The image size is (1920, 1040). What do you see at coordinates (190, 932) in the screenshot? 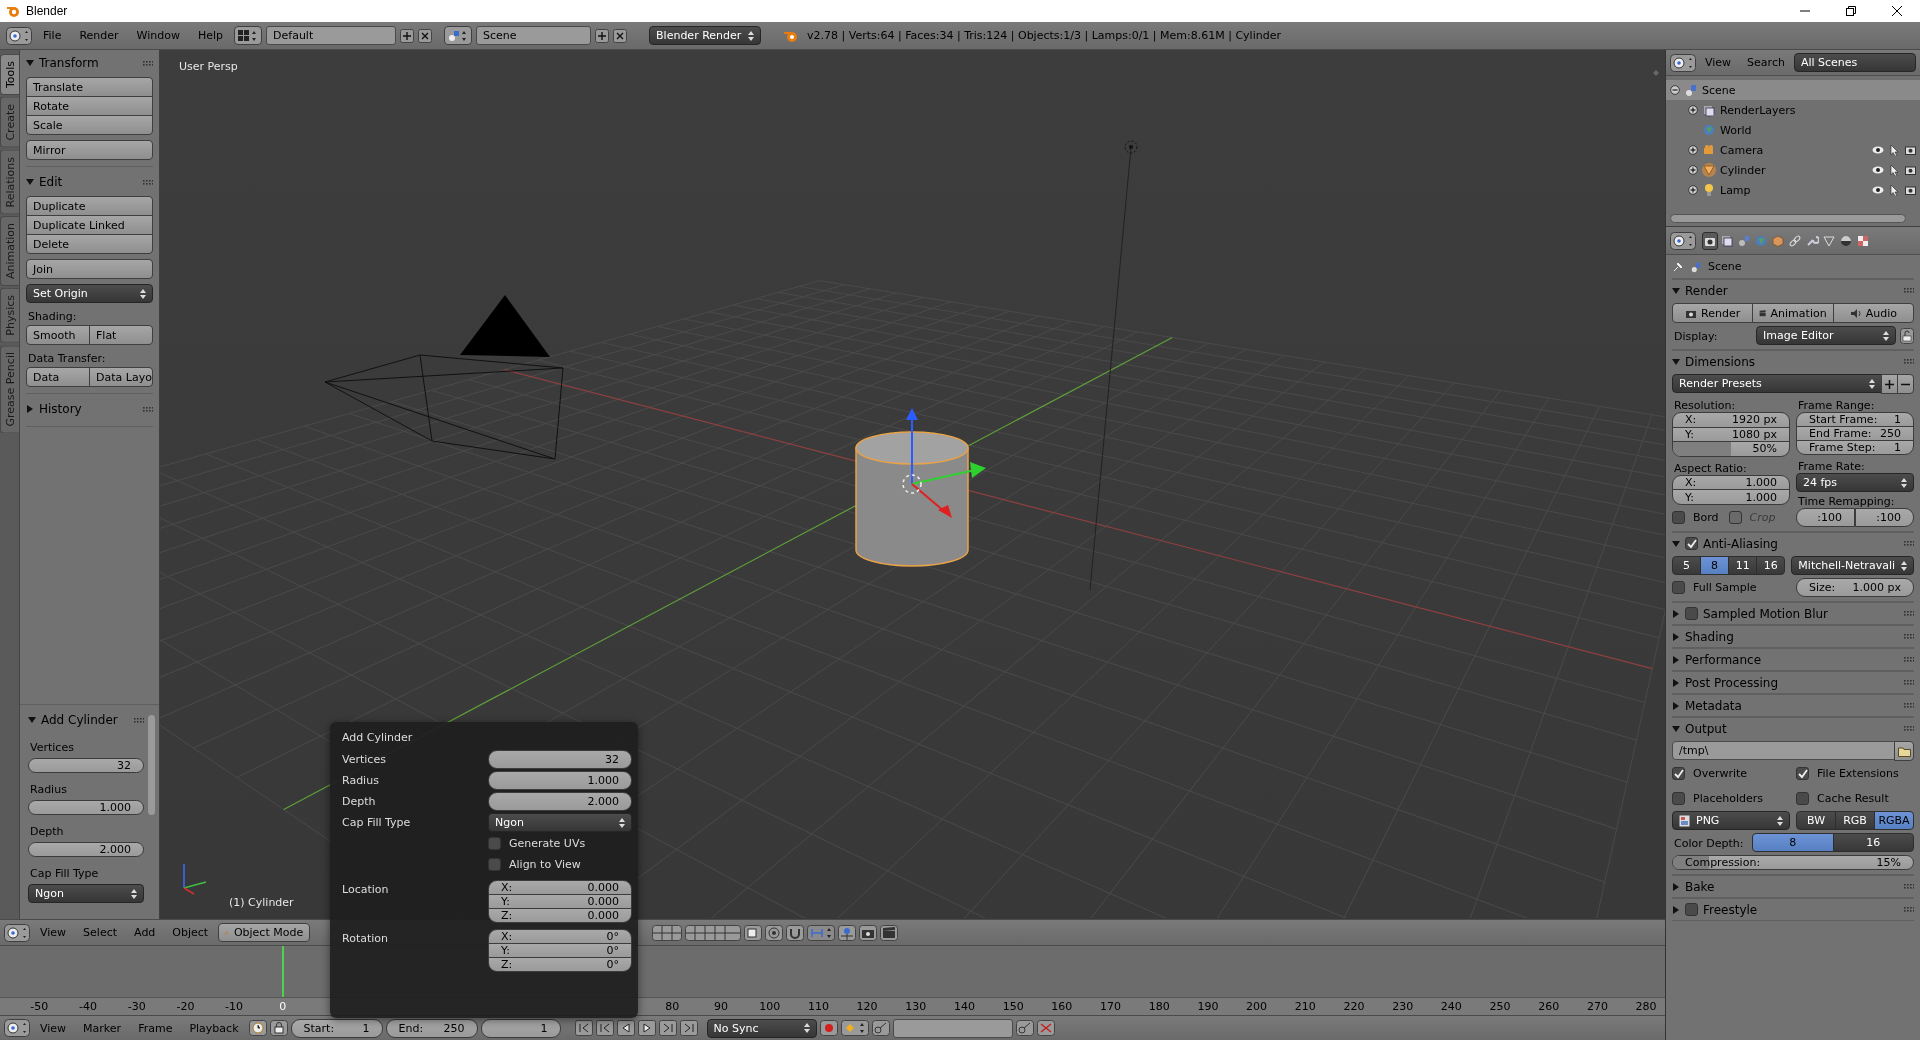
I see `menu-item: Object` at bounding box center [190, 932].